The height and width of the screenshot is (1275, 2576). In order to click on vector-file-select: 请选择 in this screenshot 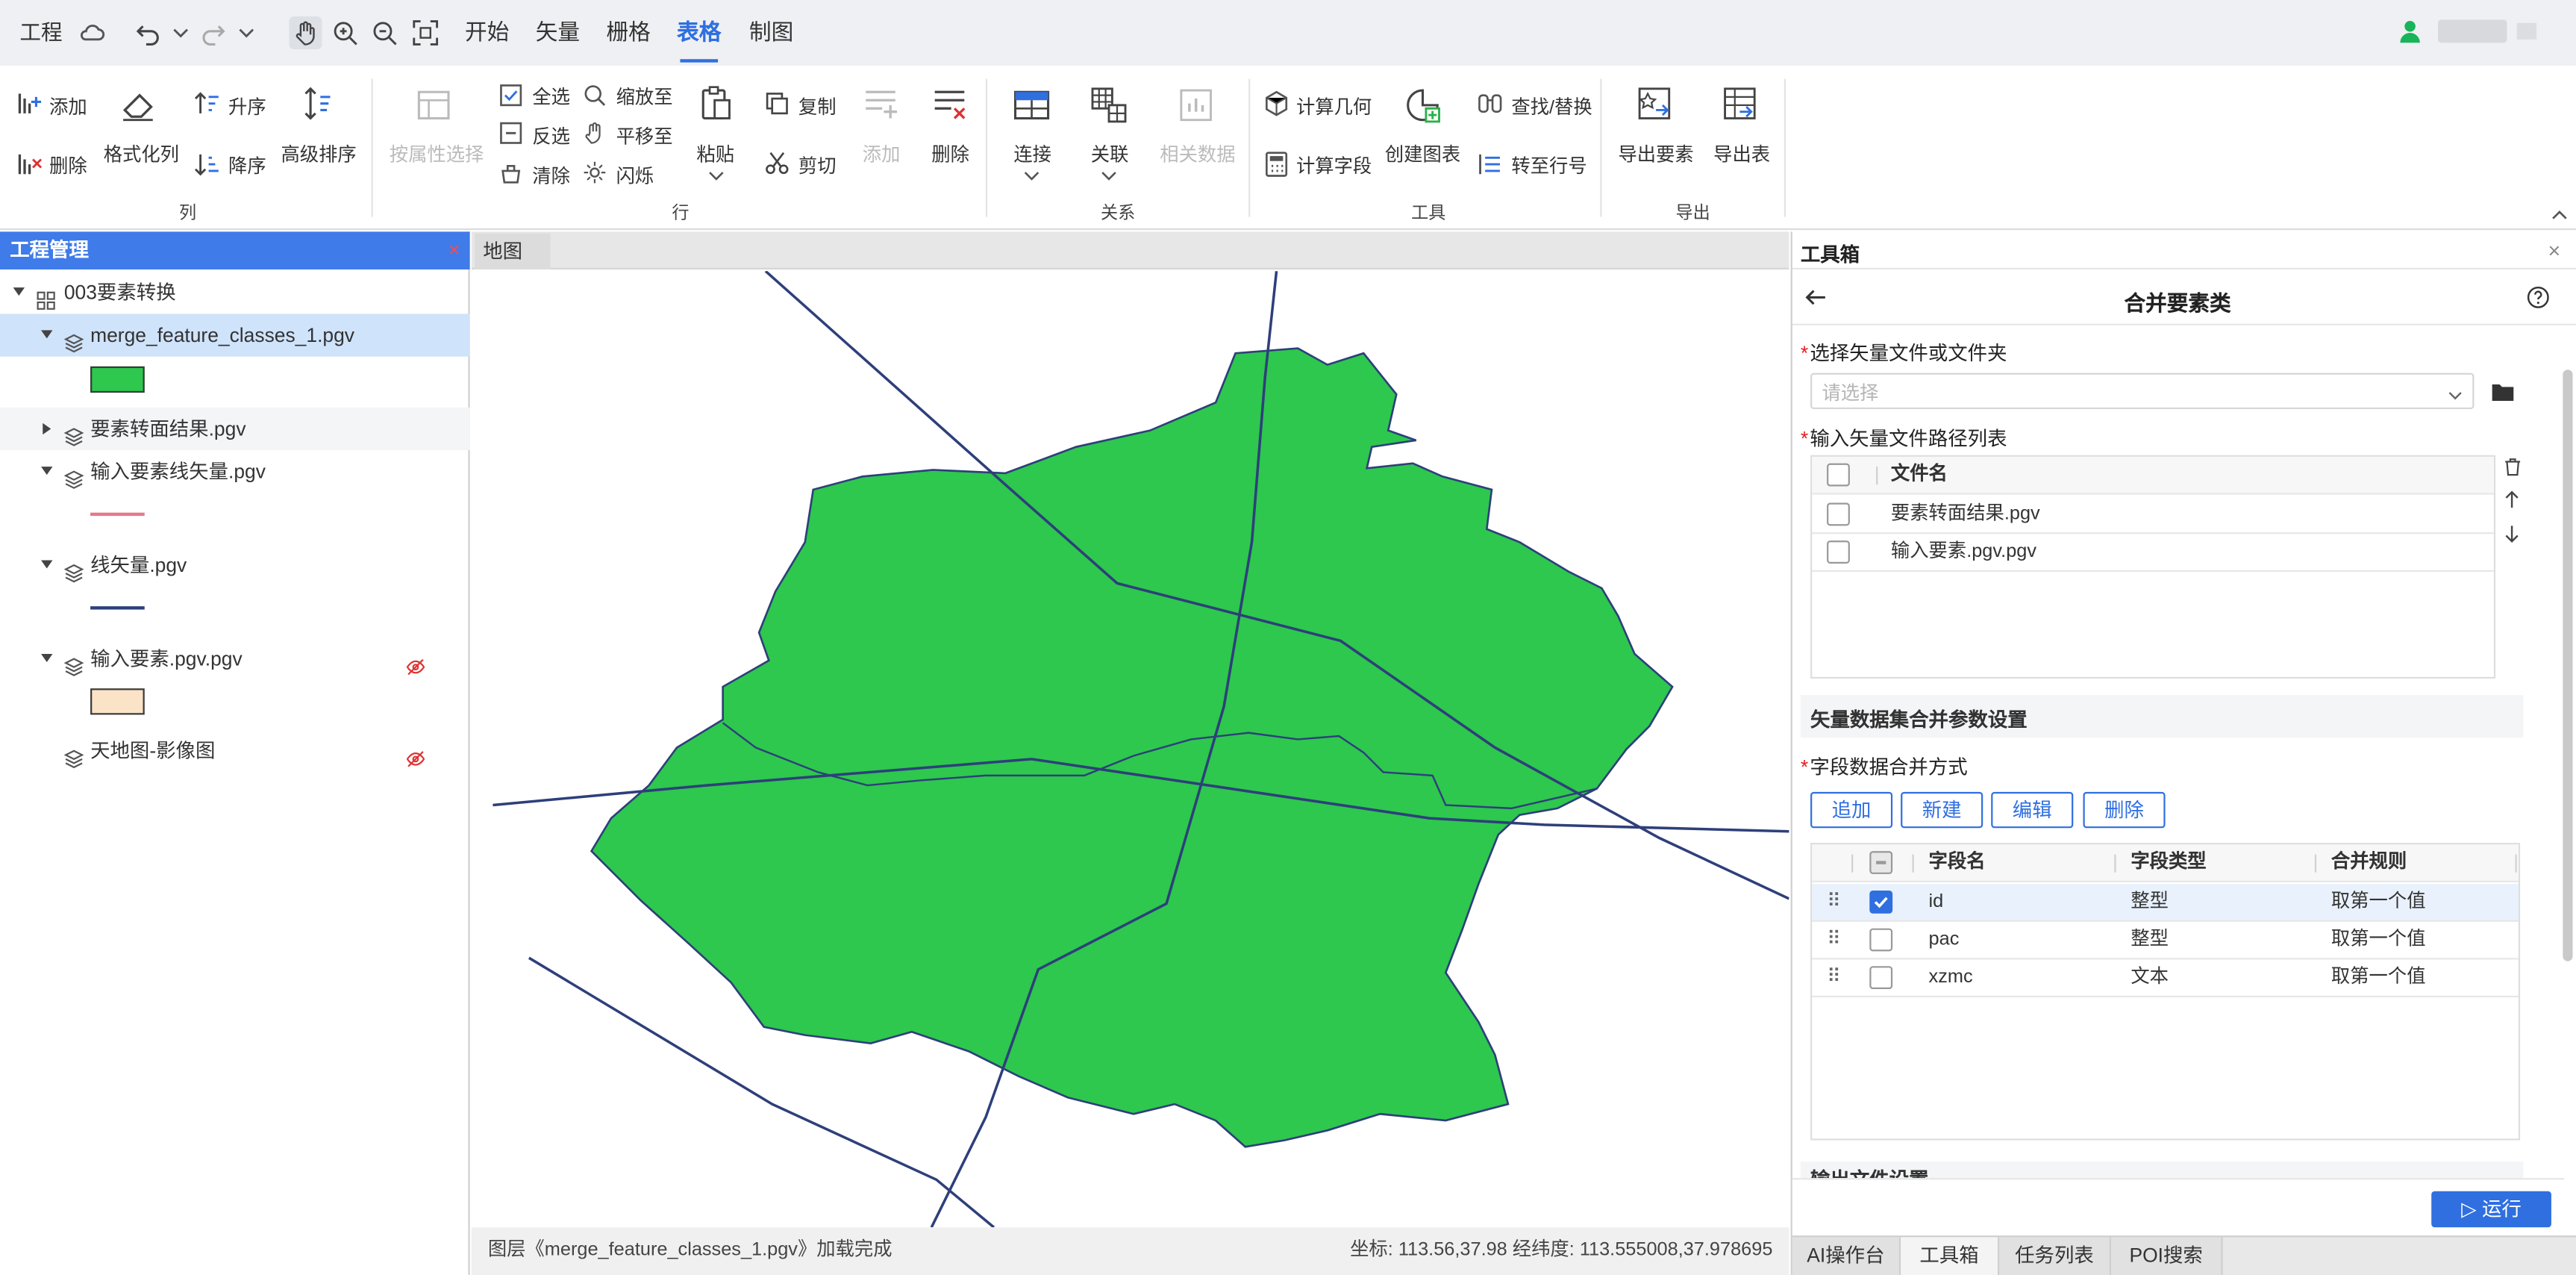, I will do `click(2142, 391)`.